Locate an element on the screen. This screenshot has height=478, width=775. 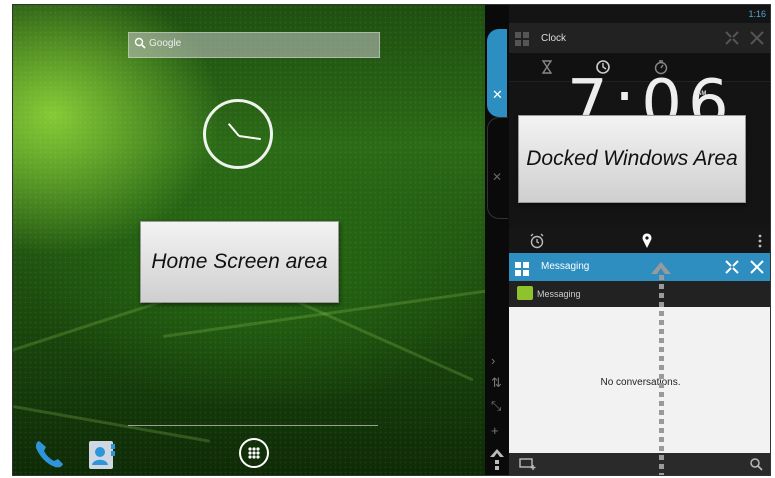
status-time: 1:16 is located at coordinates (757, 14).